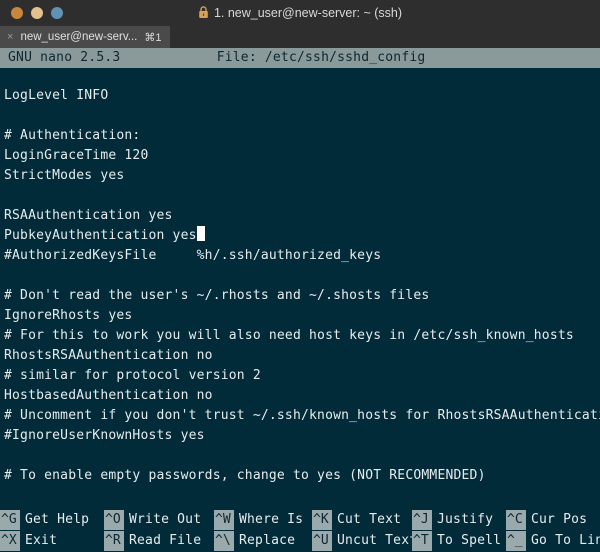 Image resolution: width=600 pixels, height=552 pixels. Describe the element at coordinates (64, 175) in the screenshot. I see `editor-line: StrictModes yes` at that location.